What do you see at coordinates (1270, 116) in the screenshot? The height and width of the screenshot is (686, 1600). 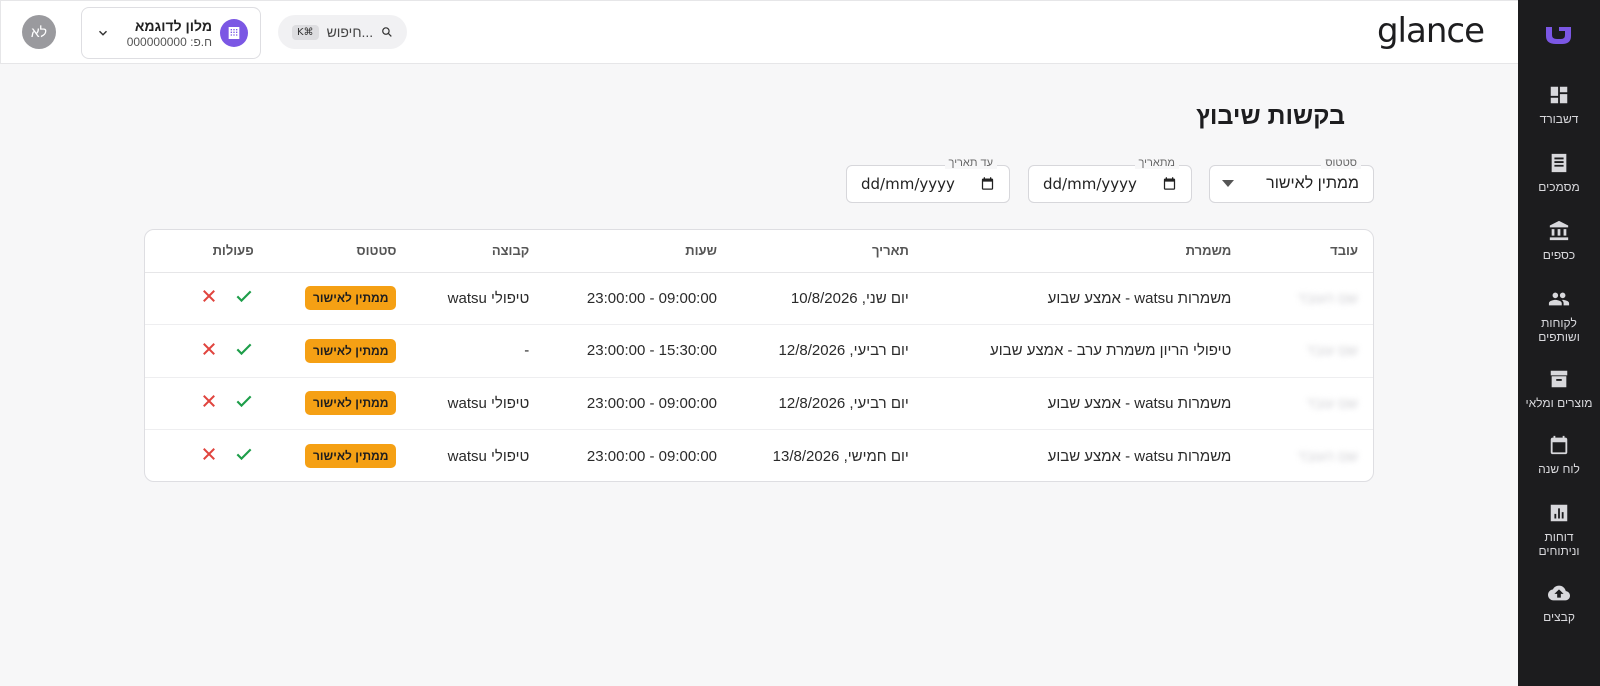 I see `page-title: בקשות שיבוץ` at bounding box center [1270, 116].